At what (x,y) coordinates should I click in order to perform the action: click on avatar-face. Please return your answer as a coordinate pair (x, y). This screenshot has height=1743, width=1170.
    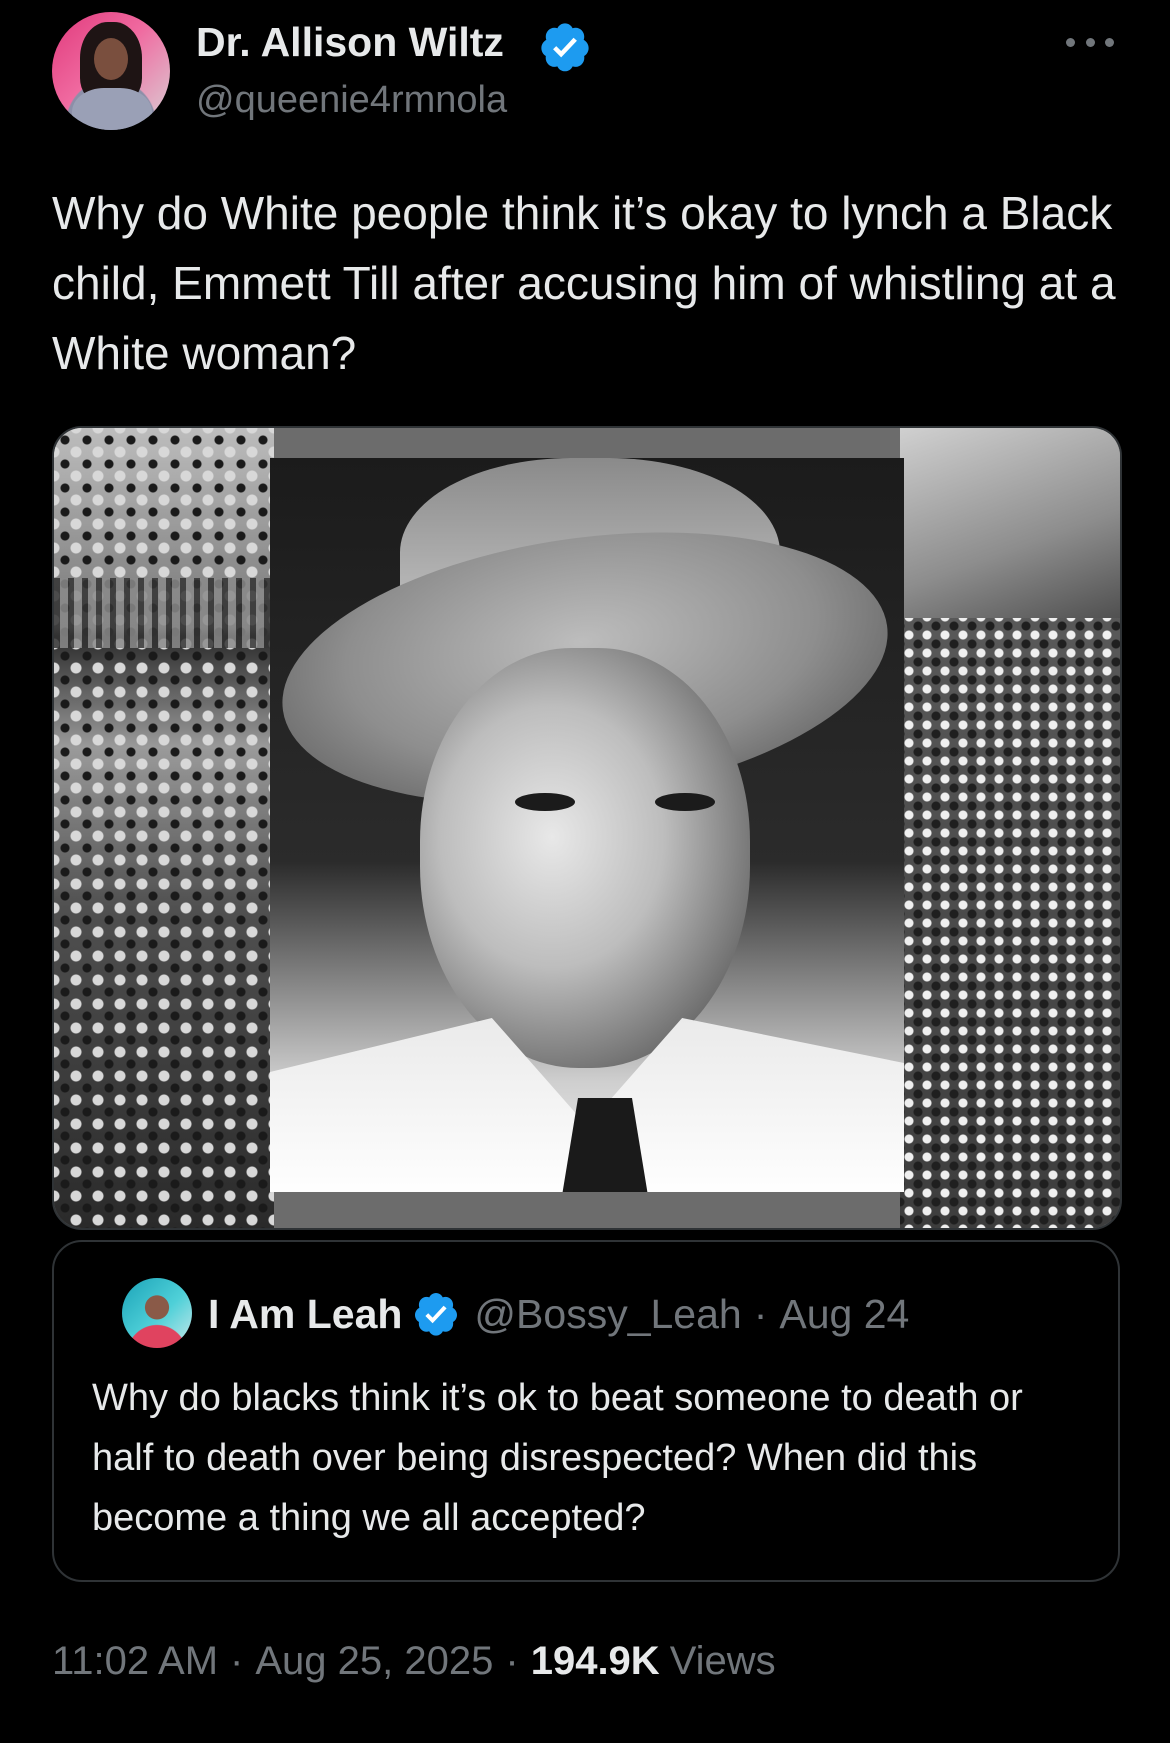
    Looking at the image, I should click on (111, 59).